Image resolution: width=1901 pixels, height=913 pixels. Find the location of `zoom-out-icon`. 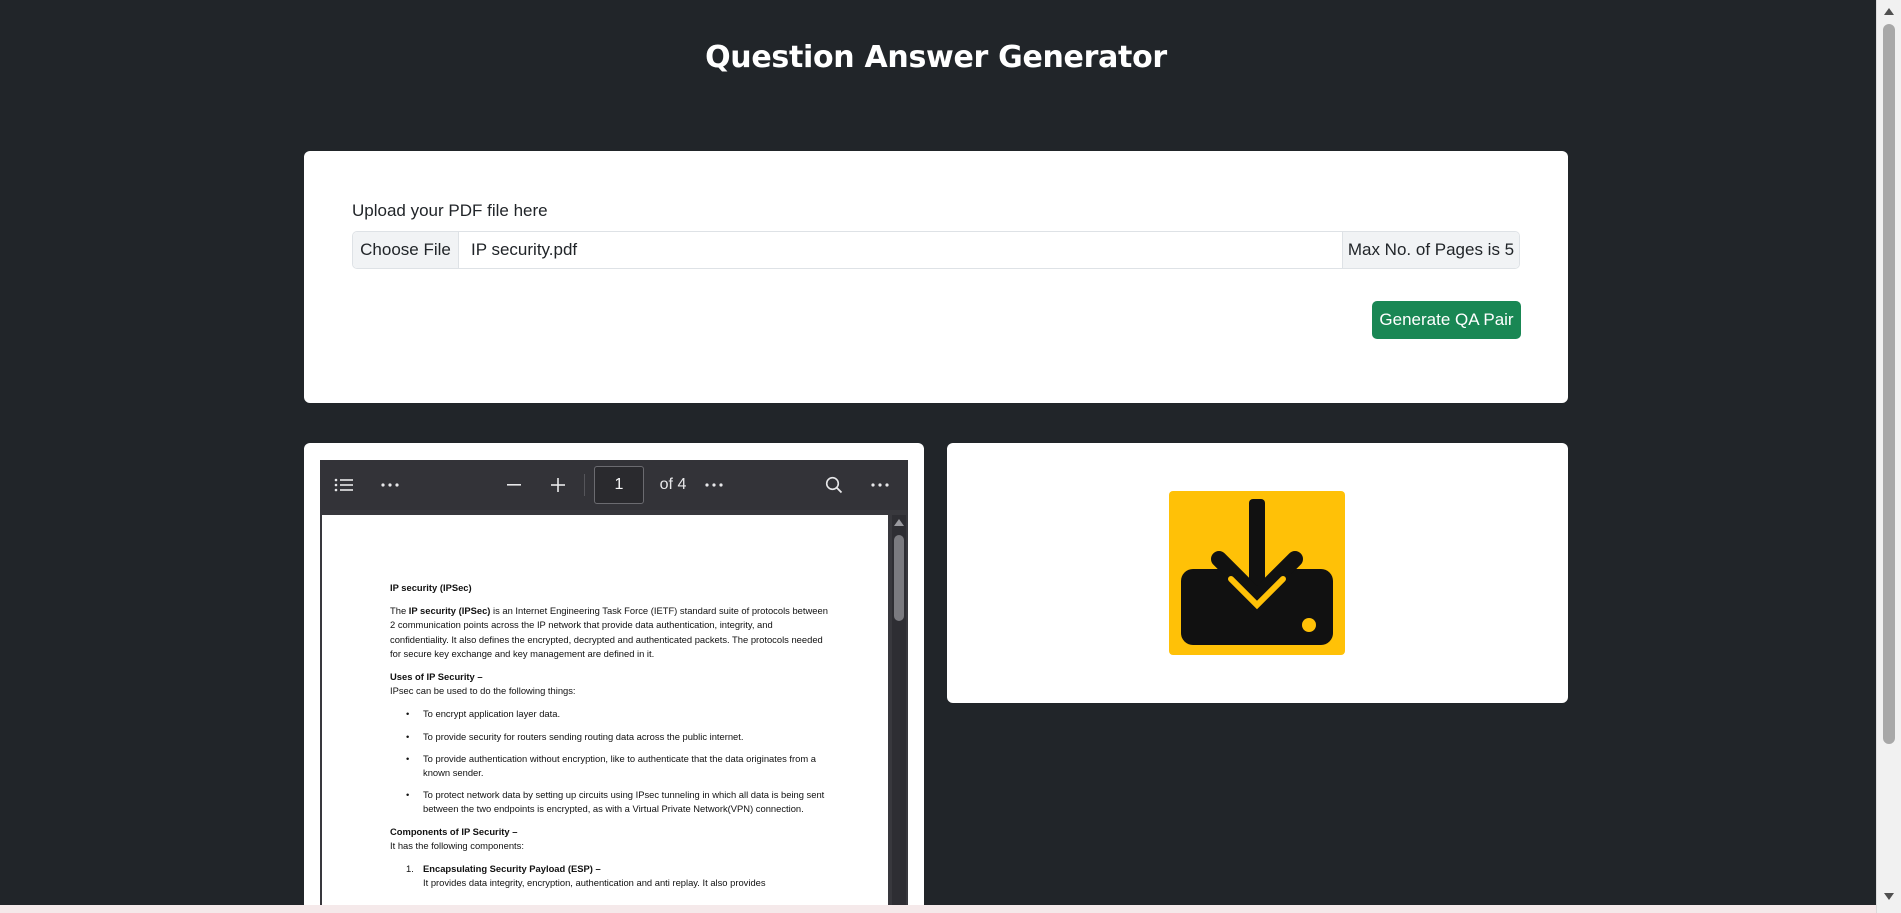

zoom-out-icon is located at coordinates (514, 485).